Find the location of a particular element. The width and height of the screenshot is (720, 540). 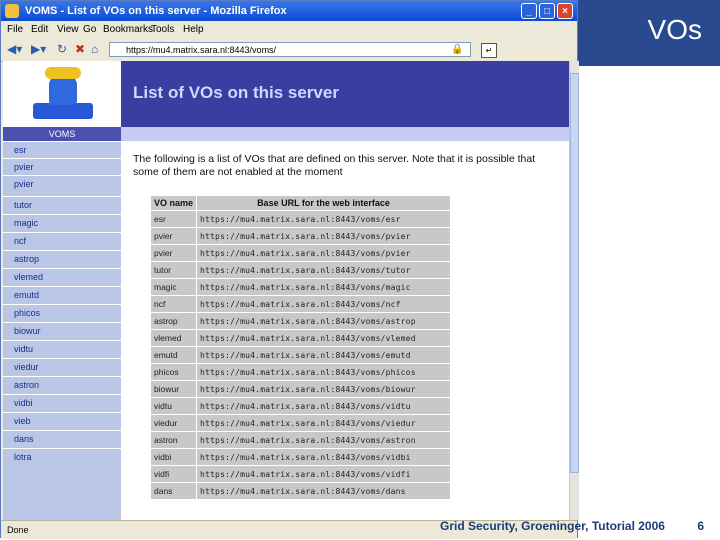

sidebar-item-ncf: ncf is located at coordinates (62, 240).